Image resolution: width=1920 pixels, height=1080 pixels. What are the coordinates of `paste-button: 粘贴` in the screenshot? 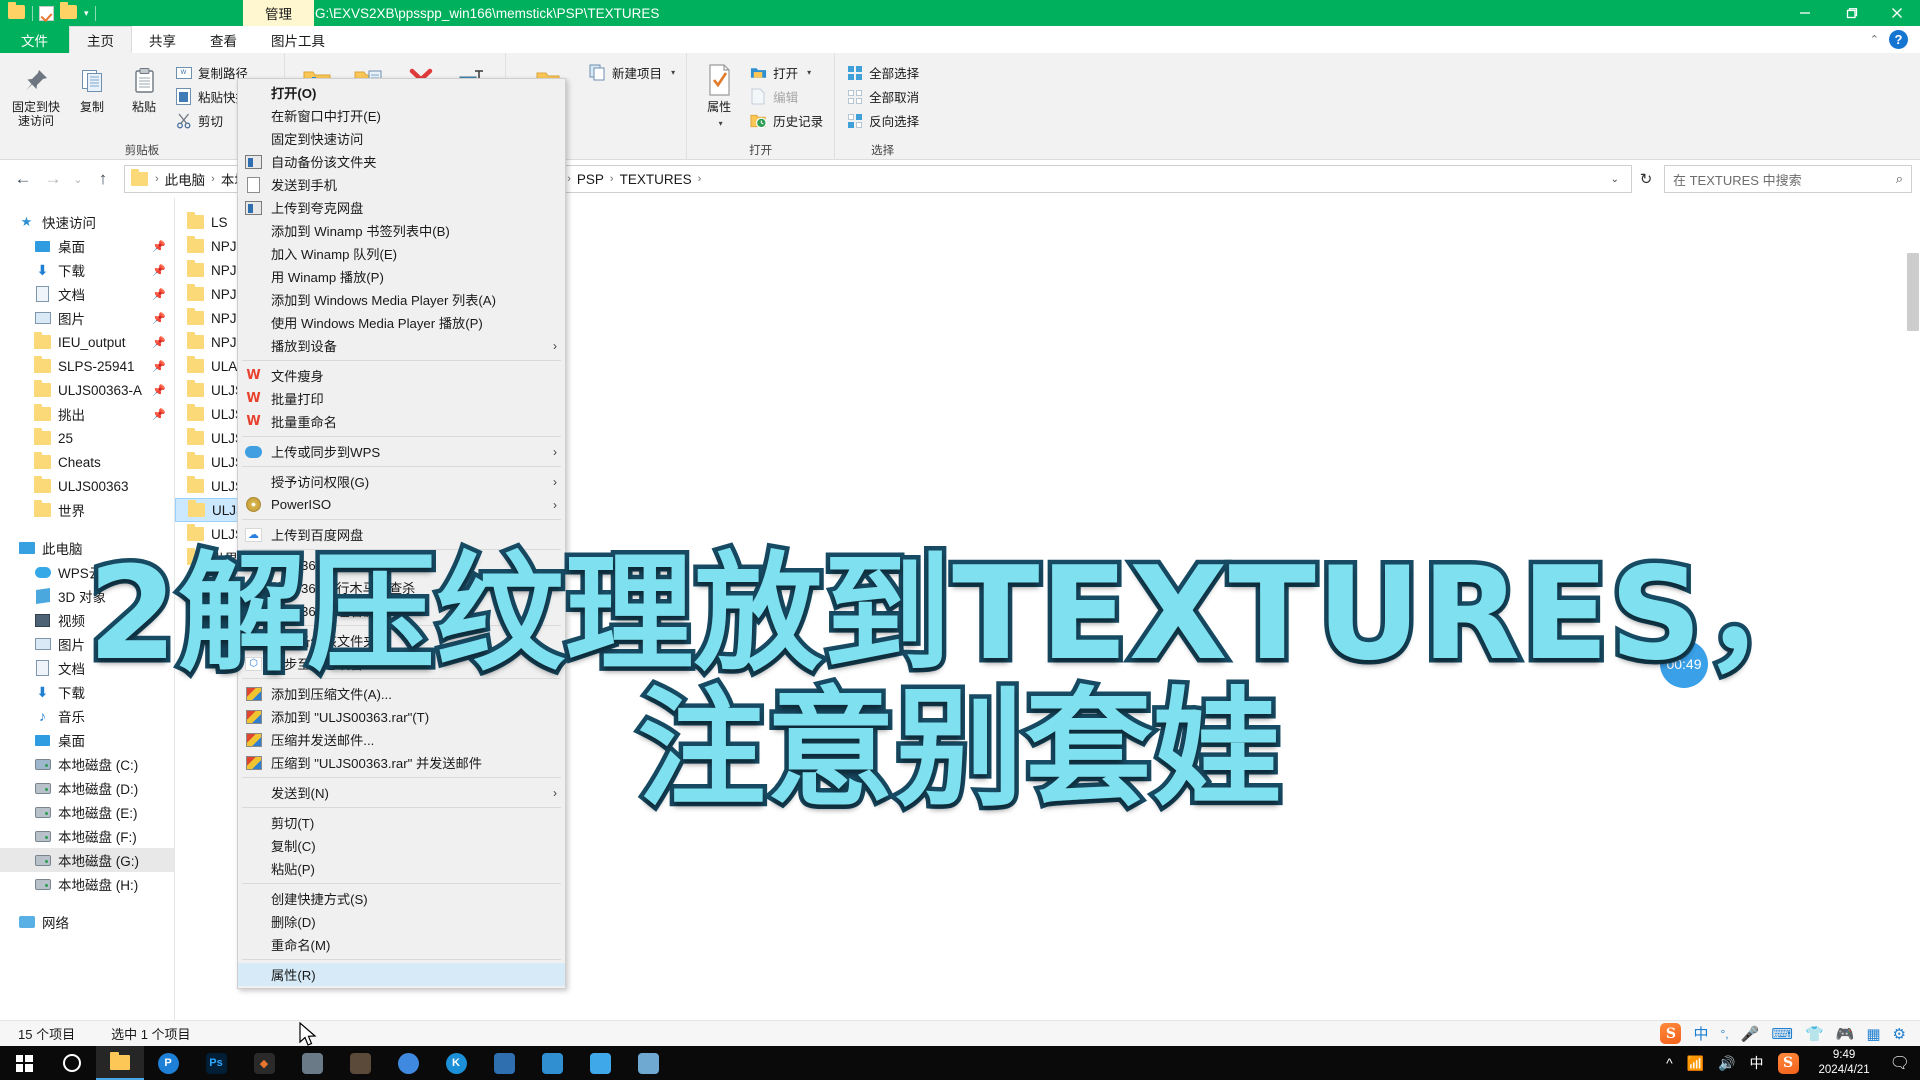 It's located at (144, 88).